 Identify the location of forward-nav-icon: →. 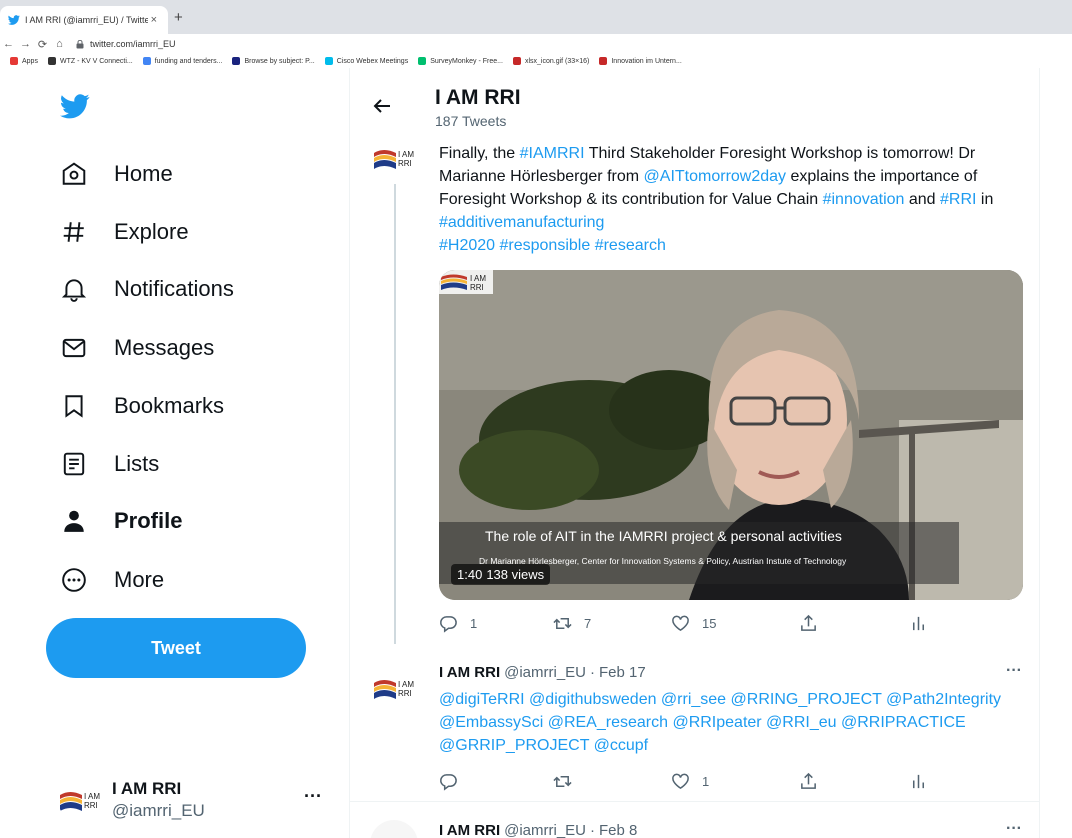
(25, 44).